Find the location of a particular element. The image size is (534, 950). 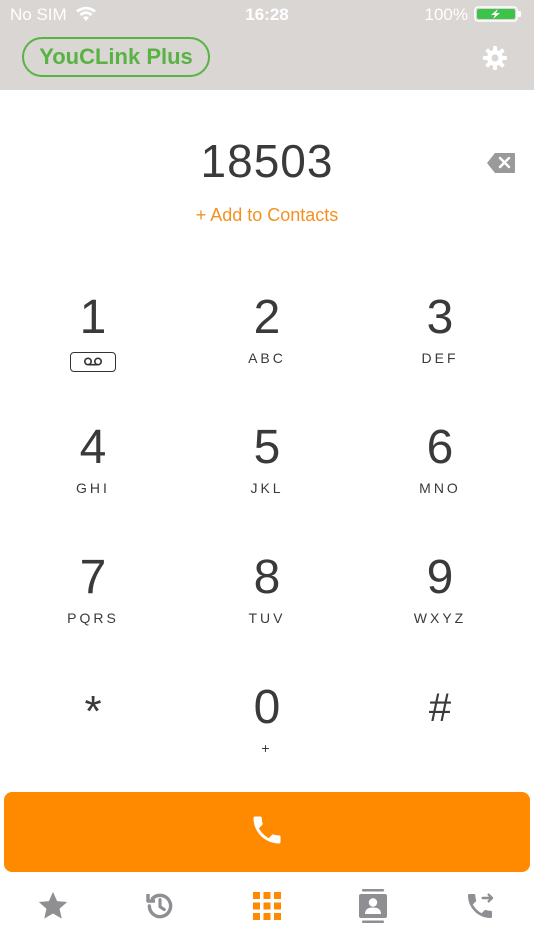

key-digit: 3 is located at coordinates (440, 317).